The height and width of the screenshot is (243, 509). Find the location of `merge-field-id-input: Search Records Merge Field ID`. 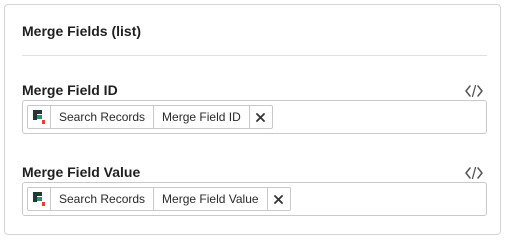

merge-field-id-input: Search Records Merge Field ID is located at coordinates (254, 117).